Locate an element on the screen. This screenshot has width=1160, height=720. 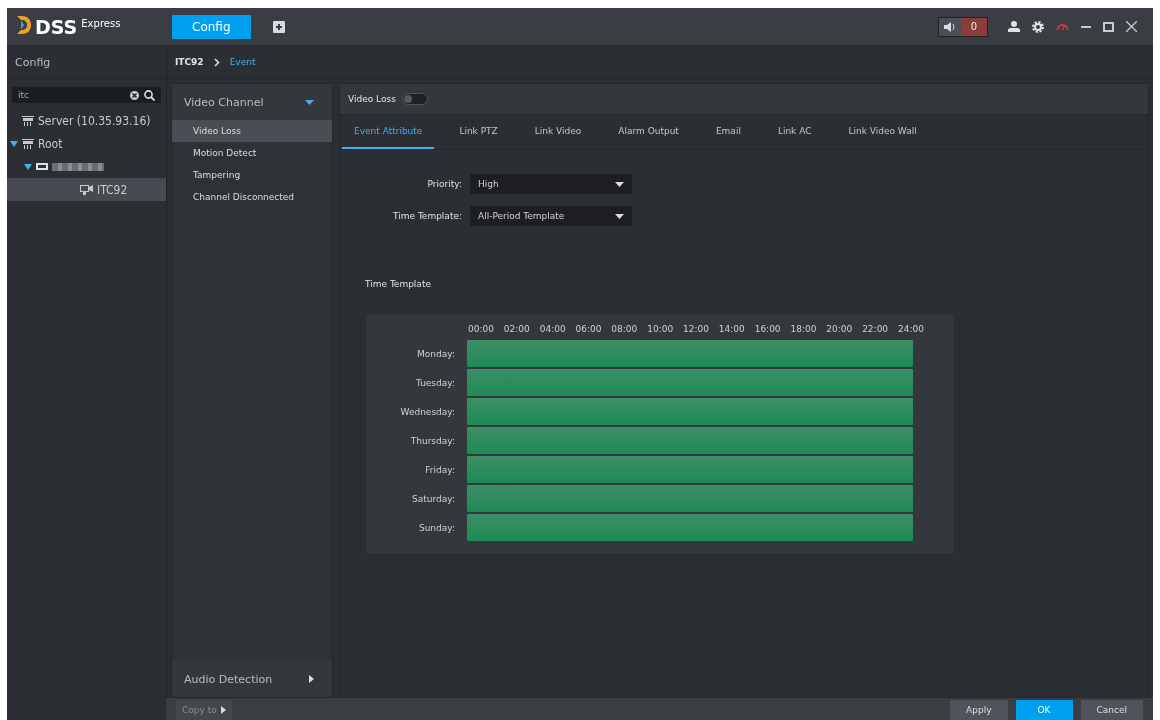
user-icon is located at coordinates (1014, 26).